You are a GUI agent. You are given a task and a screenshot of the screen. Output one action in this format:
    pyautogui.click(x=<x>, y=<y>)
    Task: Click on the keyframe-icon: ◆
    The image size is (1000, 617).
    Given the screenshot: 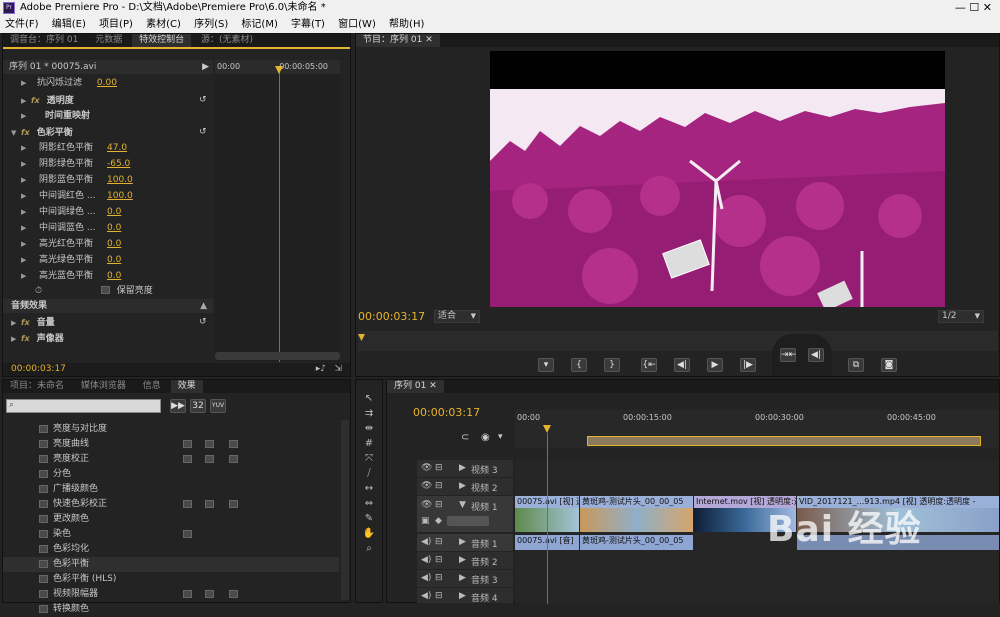 What is the action you would take?
    pyautogui.click(x=438, y=521)
    